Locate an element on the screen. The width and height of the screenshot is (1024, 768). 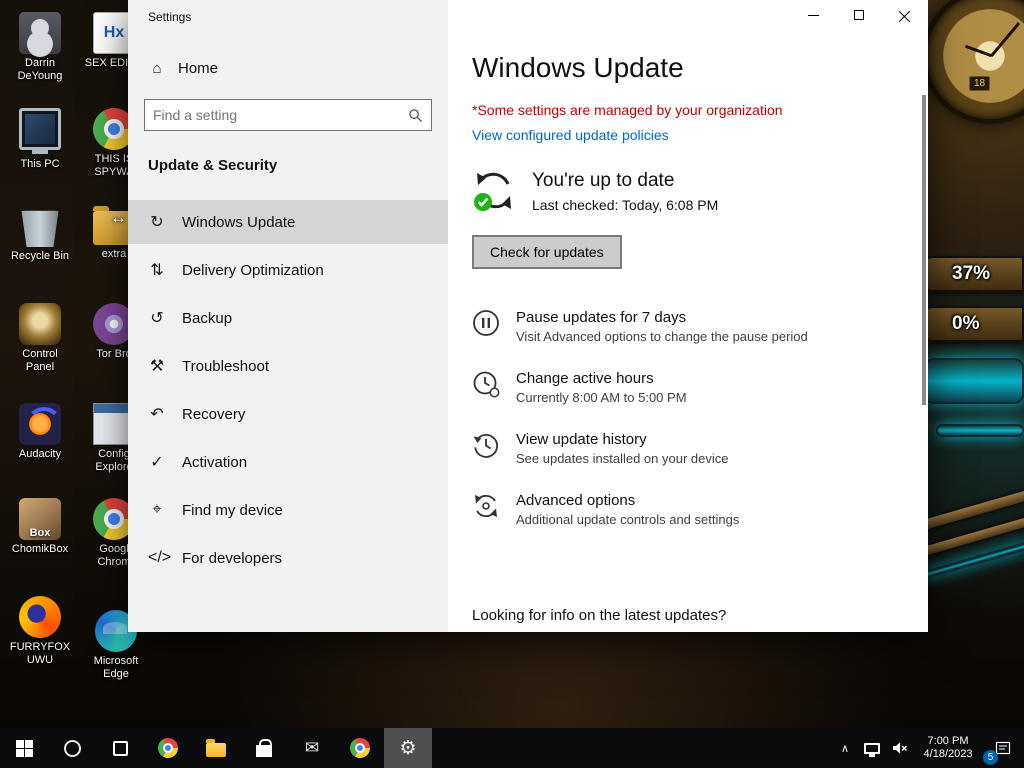
network-icon is located at coordinates (872, 749).